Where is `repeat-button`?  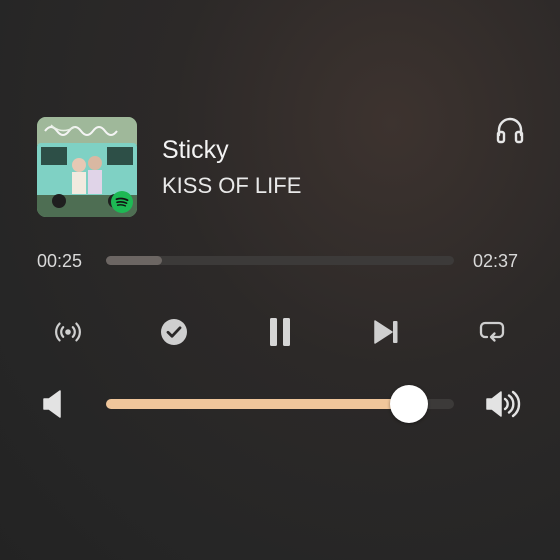
repeat-button is located at coordinates (492, 332).